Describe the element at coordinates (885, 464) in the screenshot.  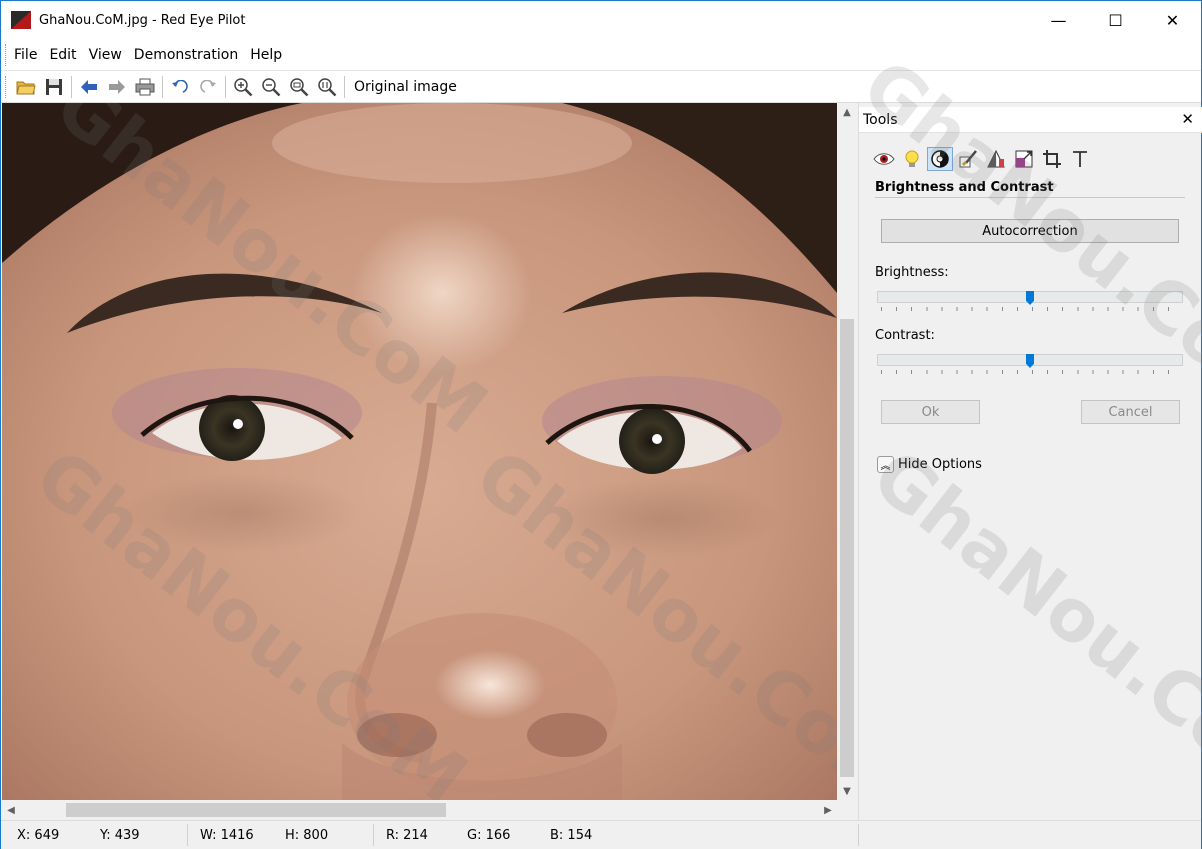
I see `chevron-up-icon: ︽` at that location.